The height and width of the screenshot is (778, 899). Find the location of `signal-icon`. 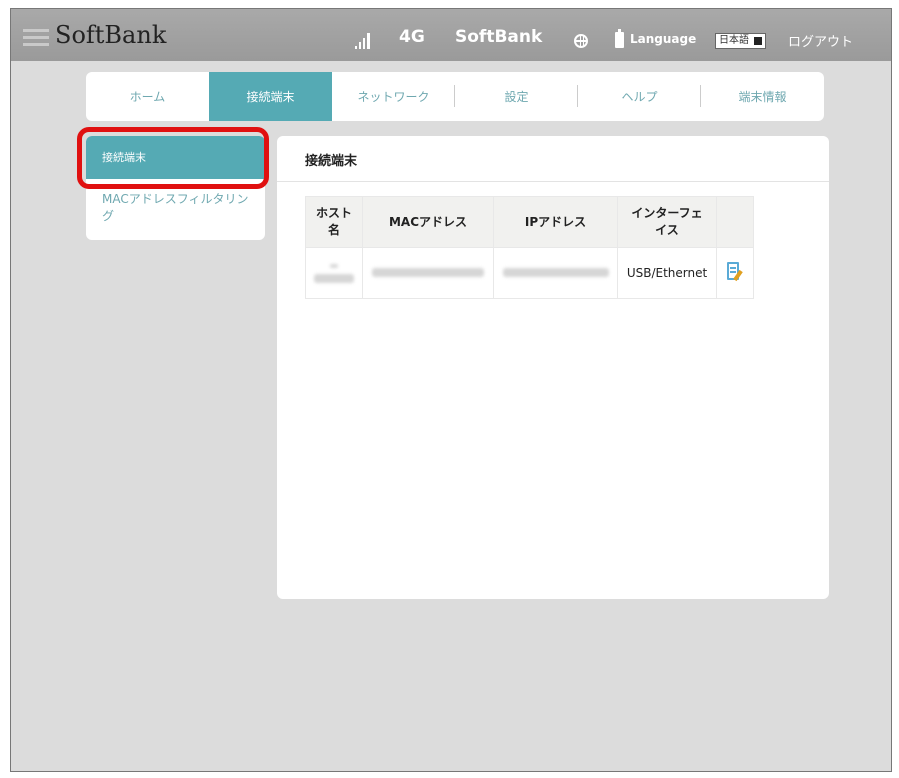

signal-icon is located at coordinates (362, 40).